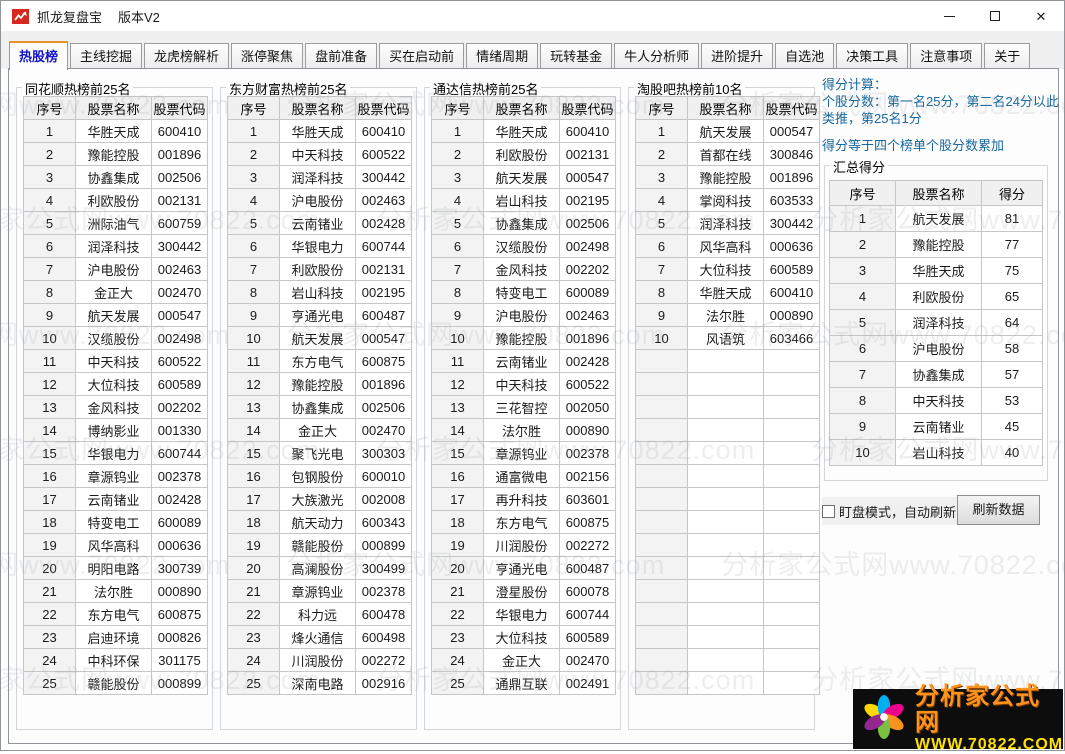 This screenshot has height=754, width=1065. I want to click on tab-11: 自选池, so click(805, 56).